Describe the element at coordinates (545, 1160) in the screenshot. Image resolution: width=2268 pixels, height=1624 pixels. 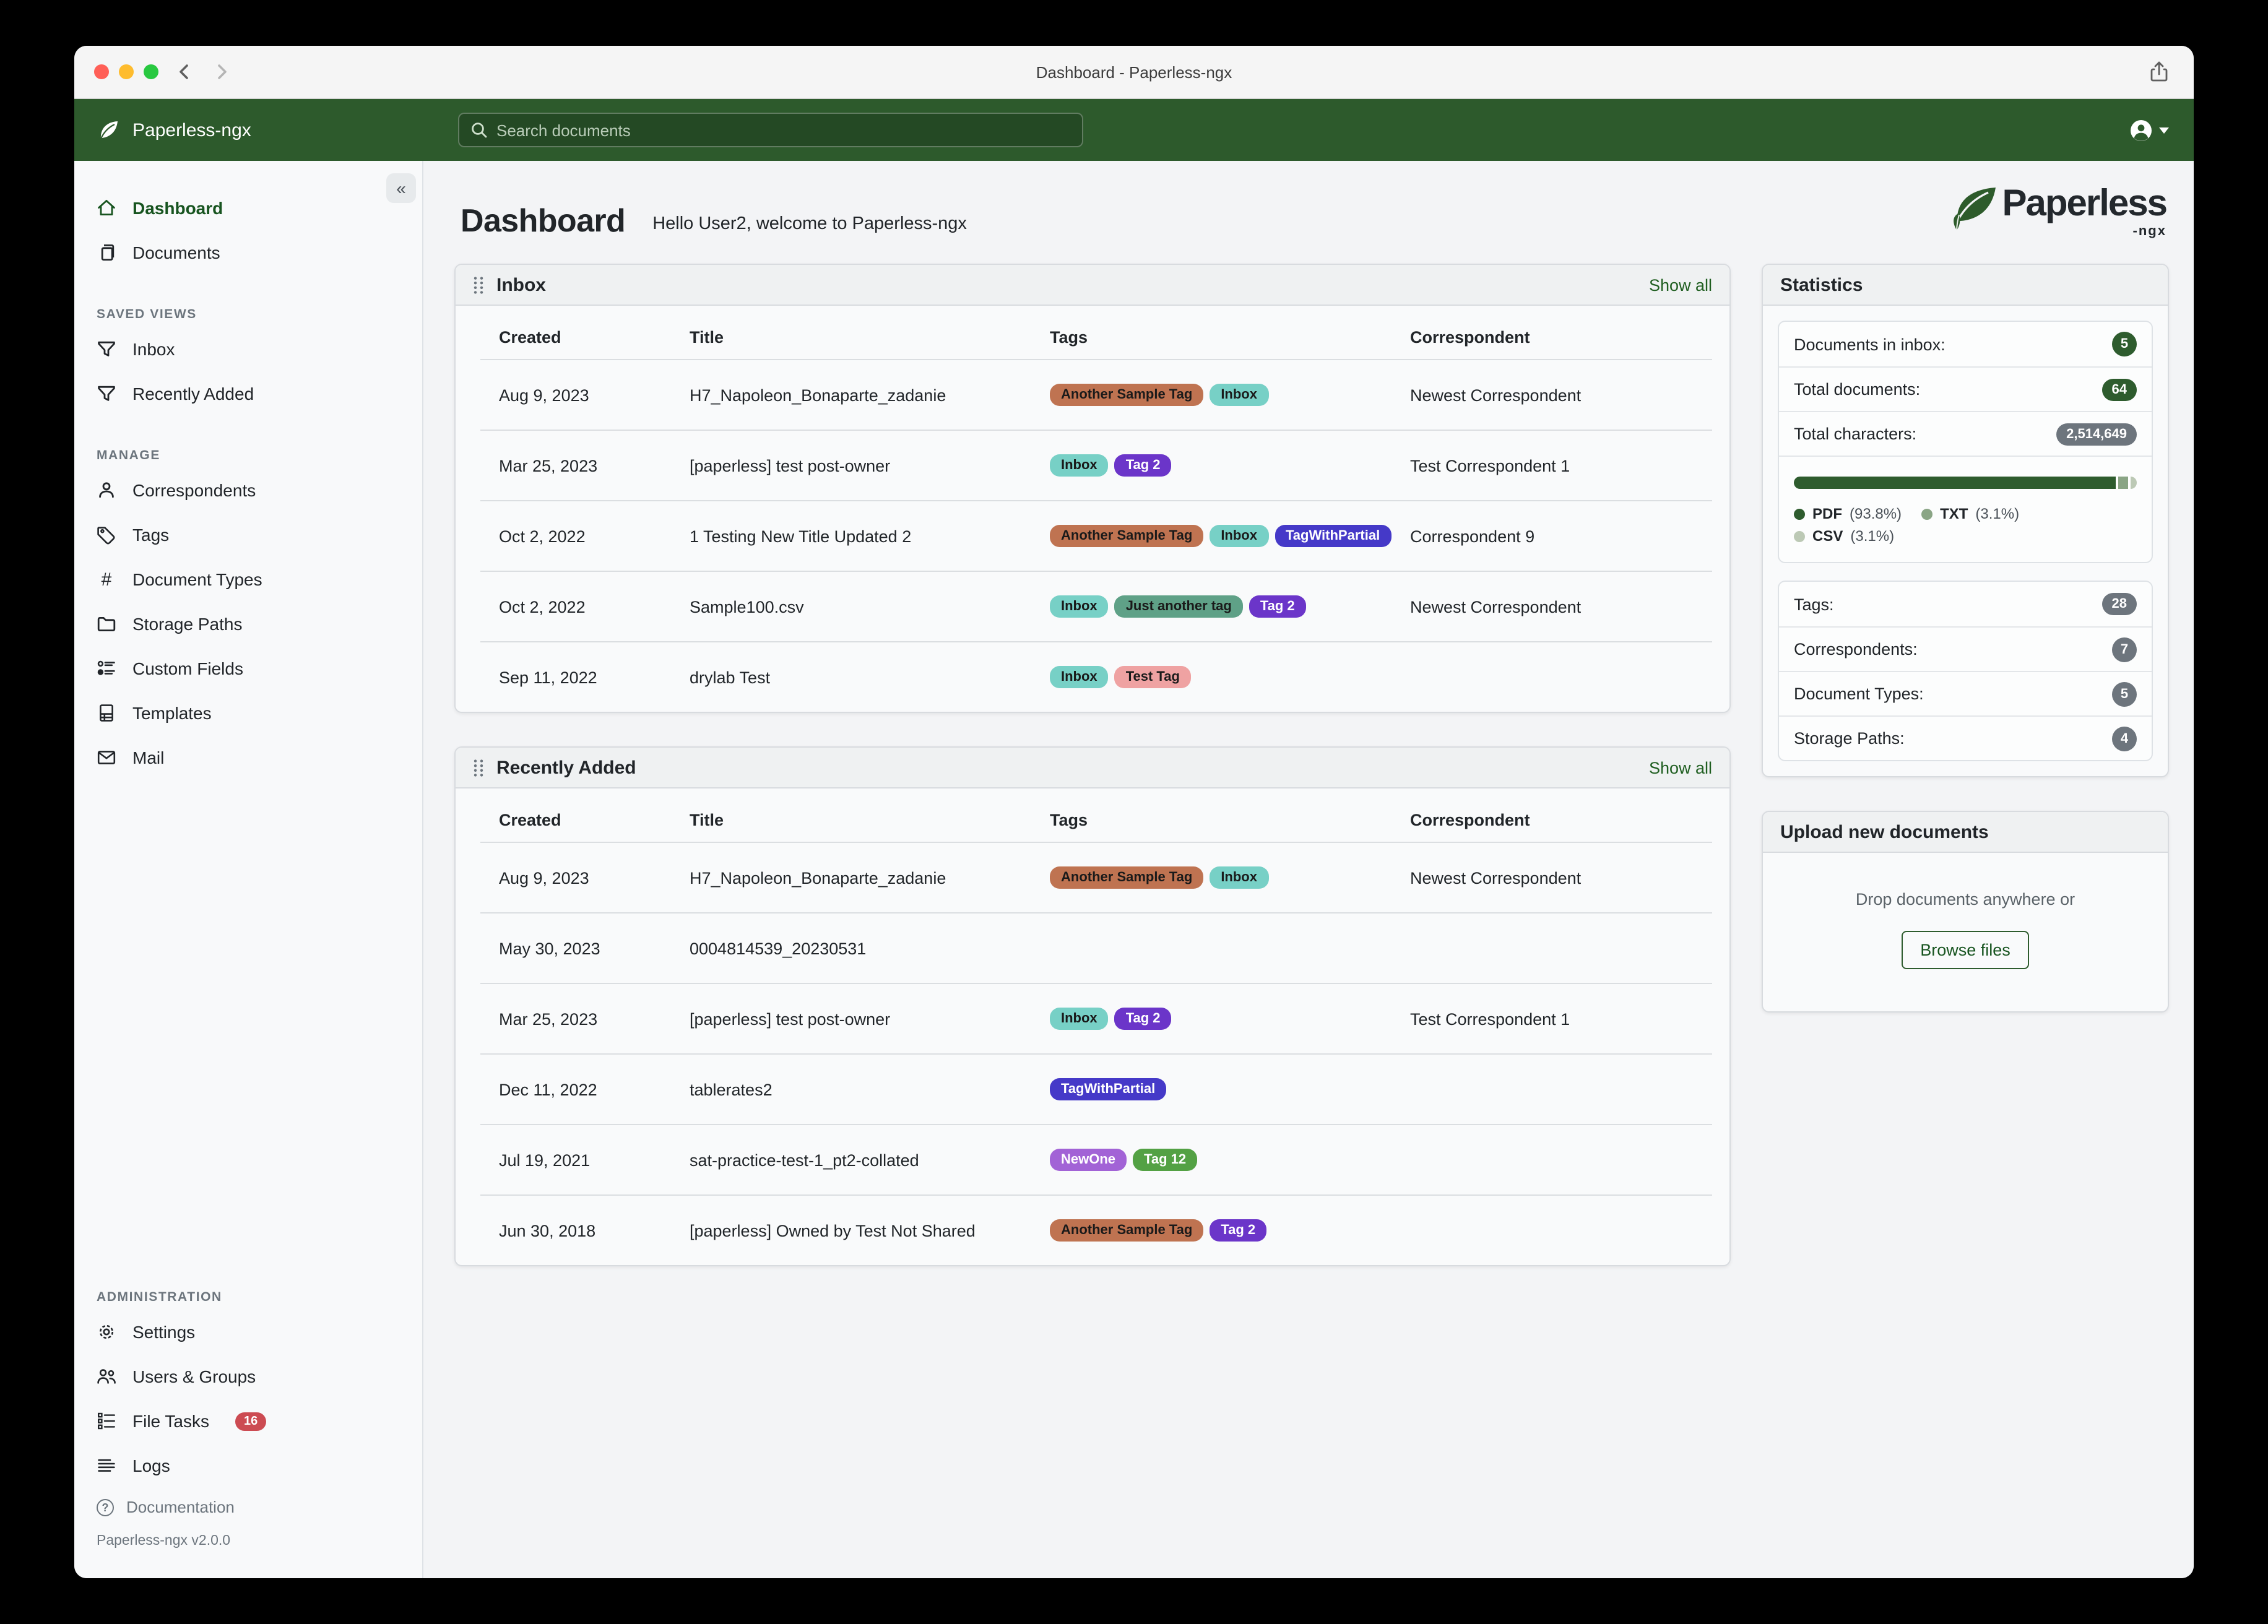
I see `cell-created: Jul 19, 2021` at that location.